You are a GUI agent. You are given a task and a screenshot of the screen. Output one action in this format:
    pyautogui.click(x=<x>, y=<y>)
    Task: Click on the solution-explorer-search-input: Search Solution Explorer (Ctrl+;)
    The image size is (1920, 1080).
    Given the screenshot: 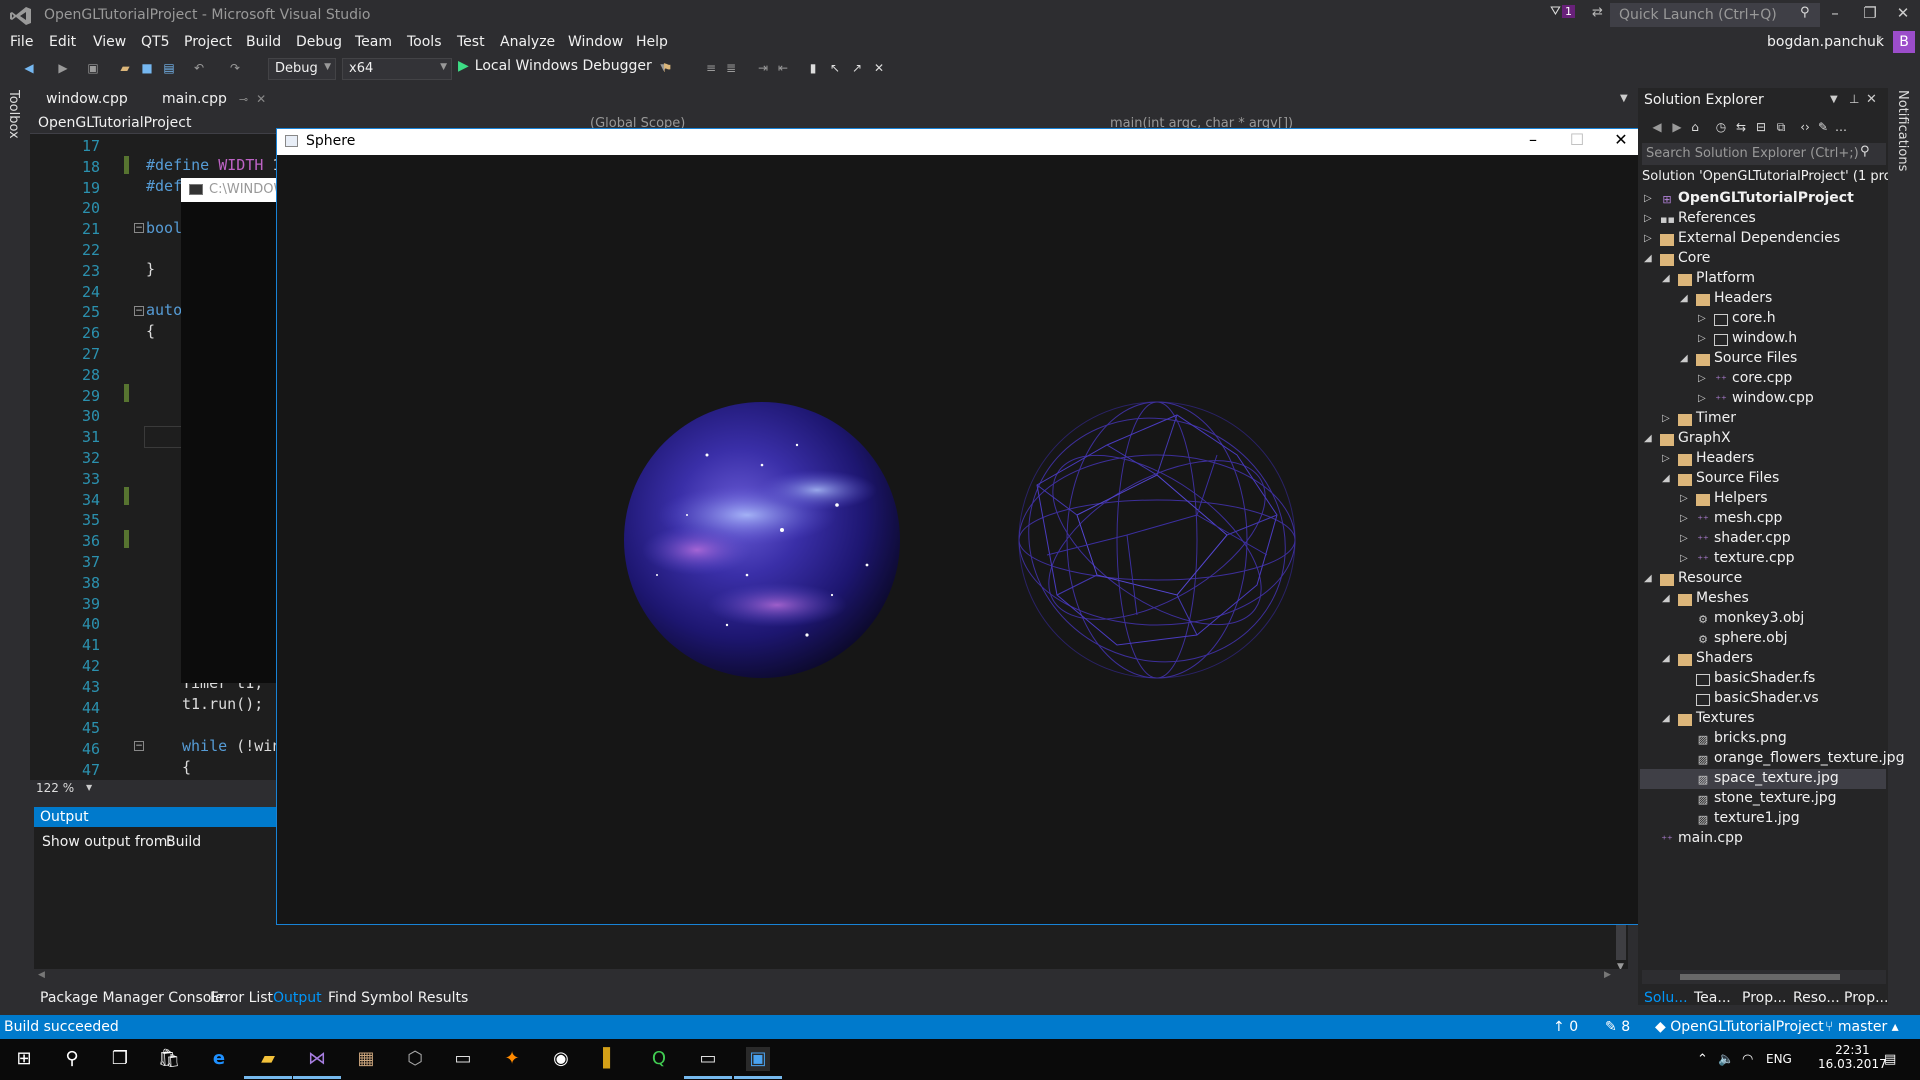 What is the action you would take?
    pyautogui.click(x=1764, y=154)
    